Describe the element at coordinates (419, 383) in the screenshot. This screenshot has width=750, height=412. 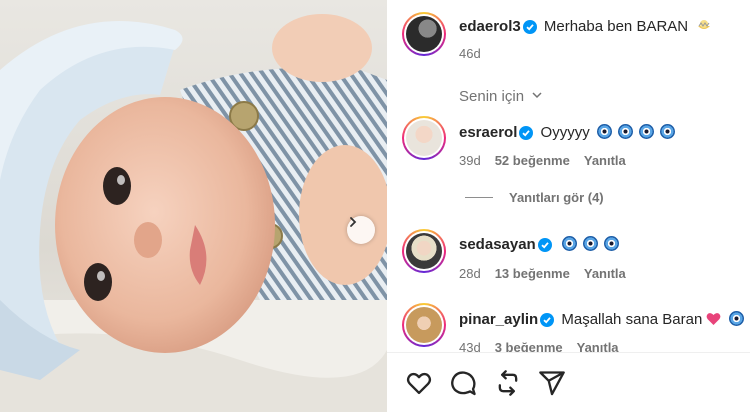
I see `like-icon` at that location.